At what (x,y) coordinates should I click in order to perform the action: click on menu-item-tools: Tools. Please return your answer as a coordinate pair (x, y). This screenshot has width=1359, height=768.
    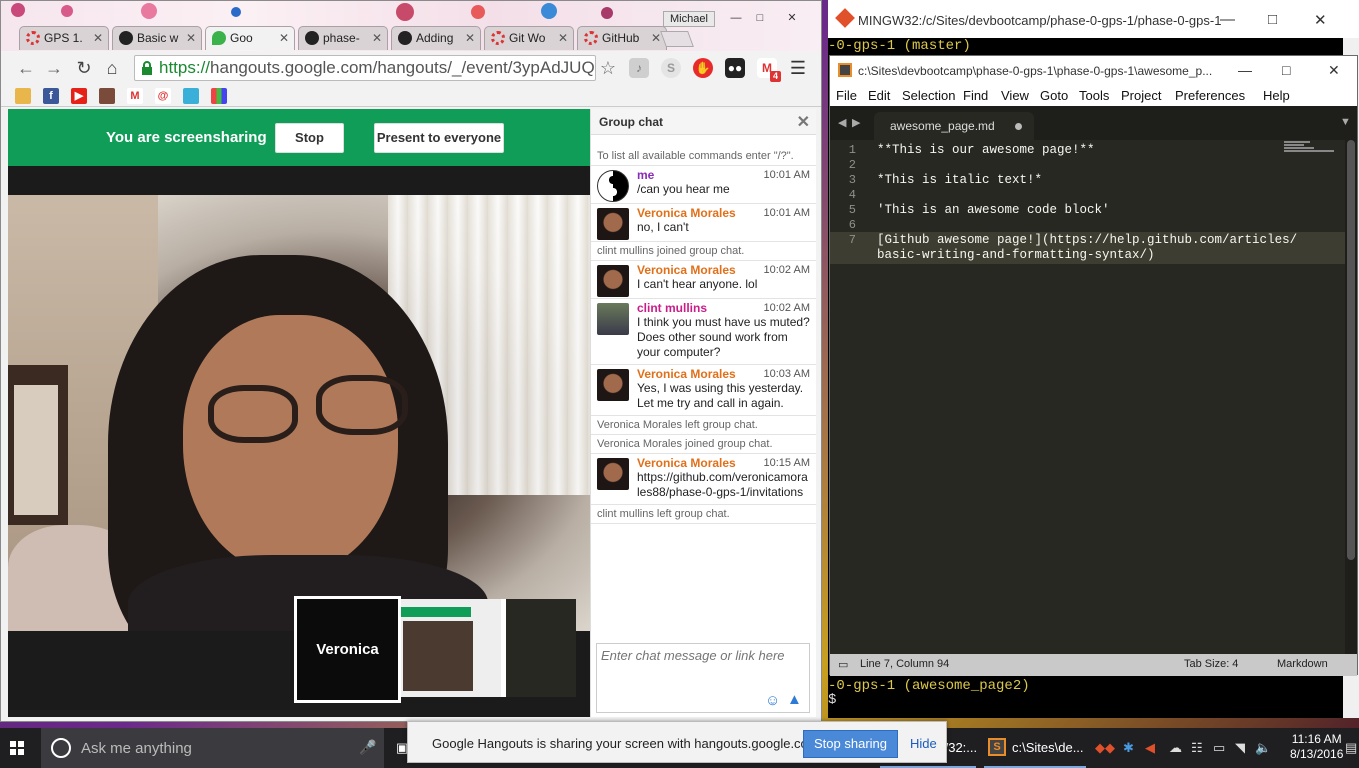
    Looking at the image, I should click on (1094, 95).